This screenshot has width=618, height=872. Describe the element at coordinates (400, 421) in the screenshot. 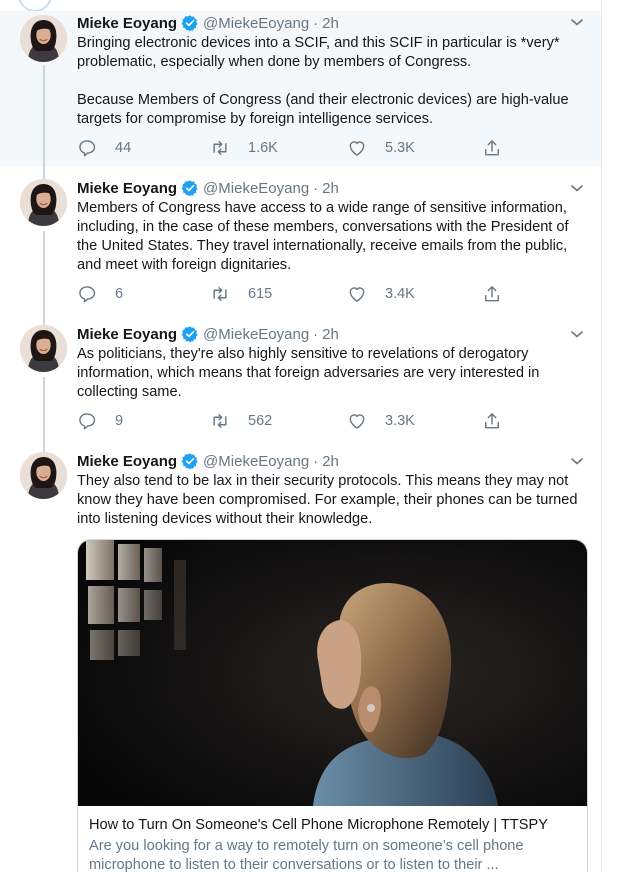

I see `like-count: 3.3K` at that location.